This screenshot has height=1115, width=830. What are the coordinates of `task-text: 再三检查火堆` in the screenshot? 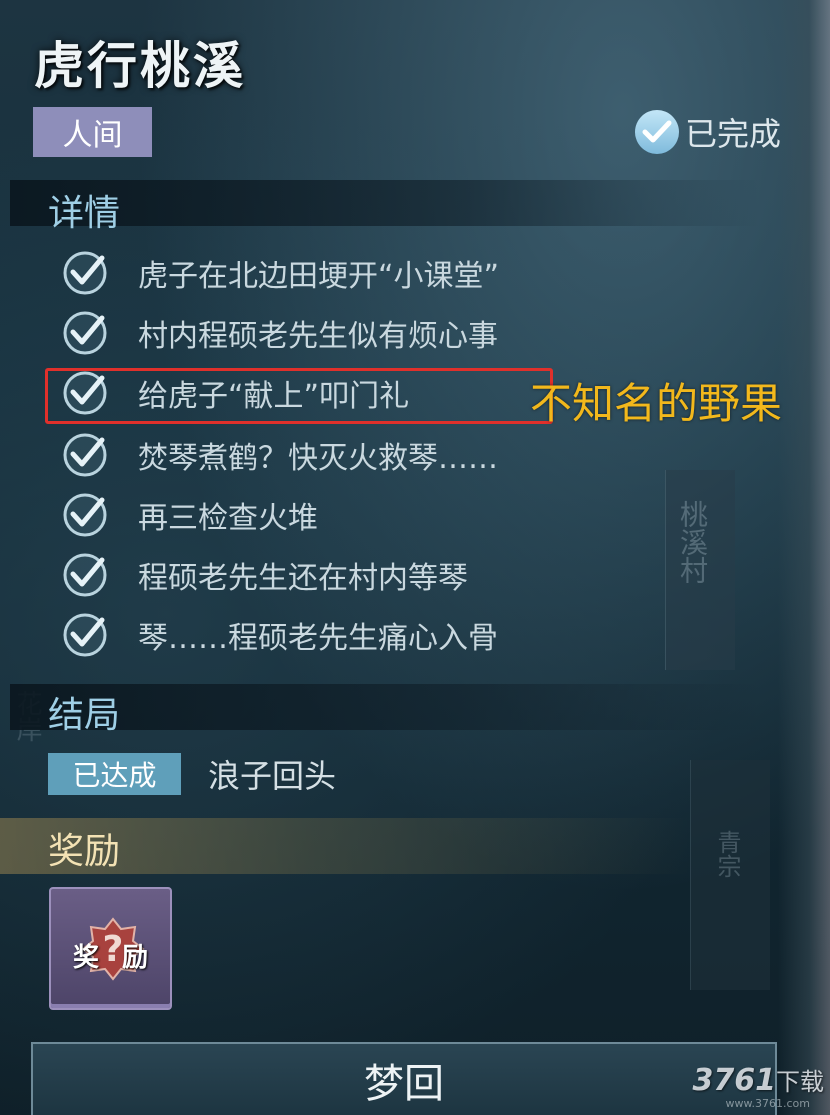 It's located at (228, 518).